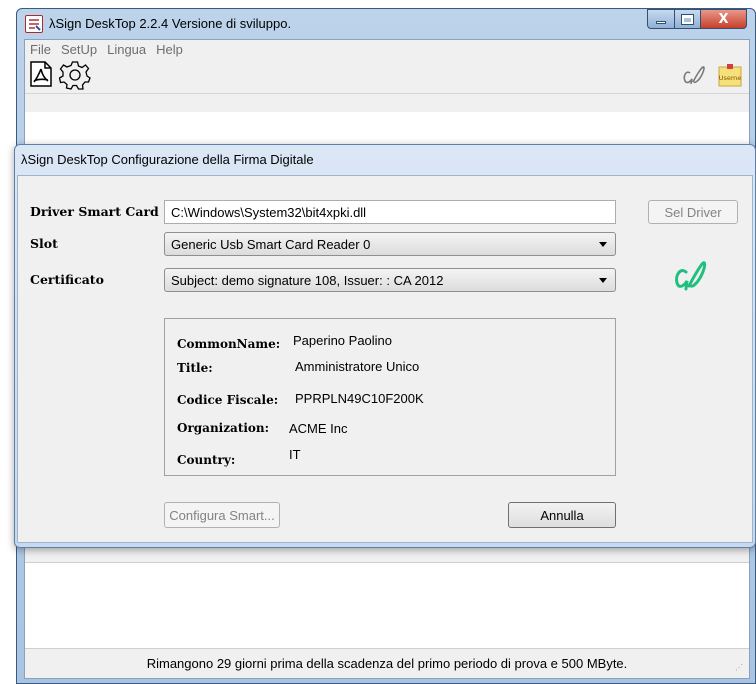  I want to click on title-label: Title:, so click(195, 368).